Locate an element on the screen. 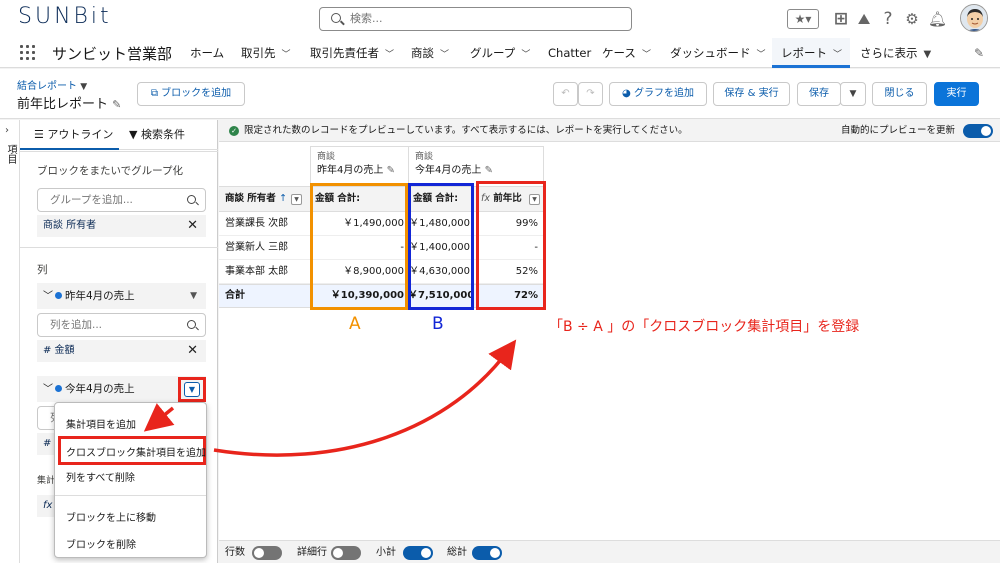 The width and height of the screenshot is (1000, 563). detail-rows-toggle is located at coordinates (346, 553).